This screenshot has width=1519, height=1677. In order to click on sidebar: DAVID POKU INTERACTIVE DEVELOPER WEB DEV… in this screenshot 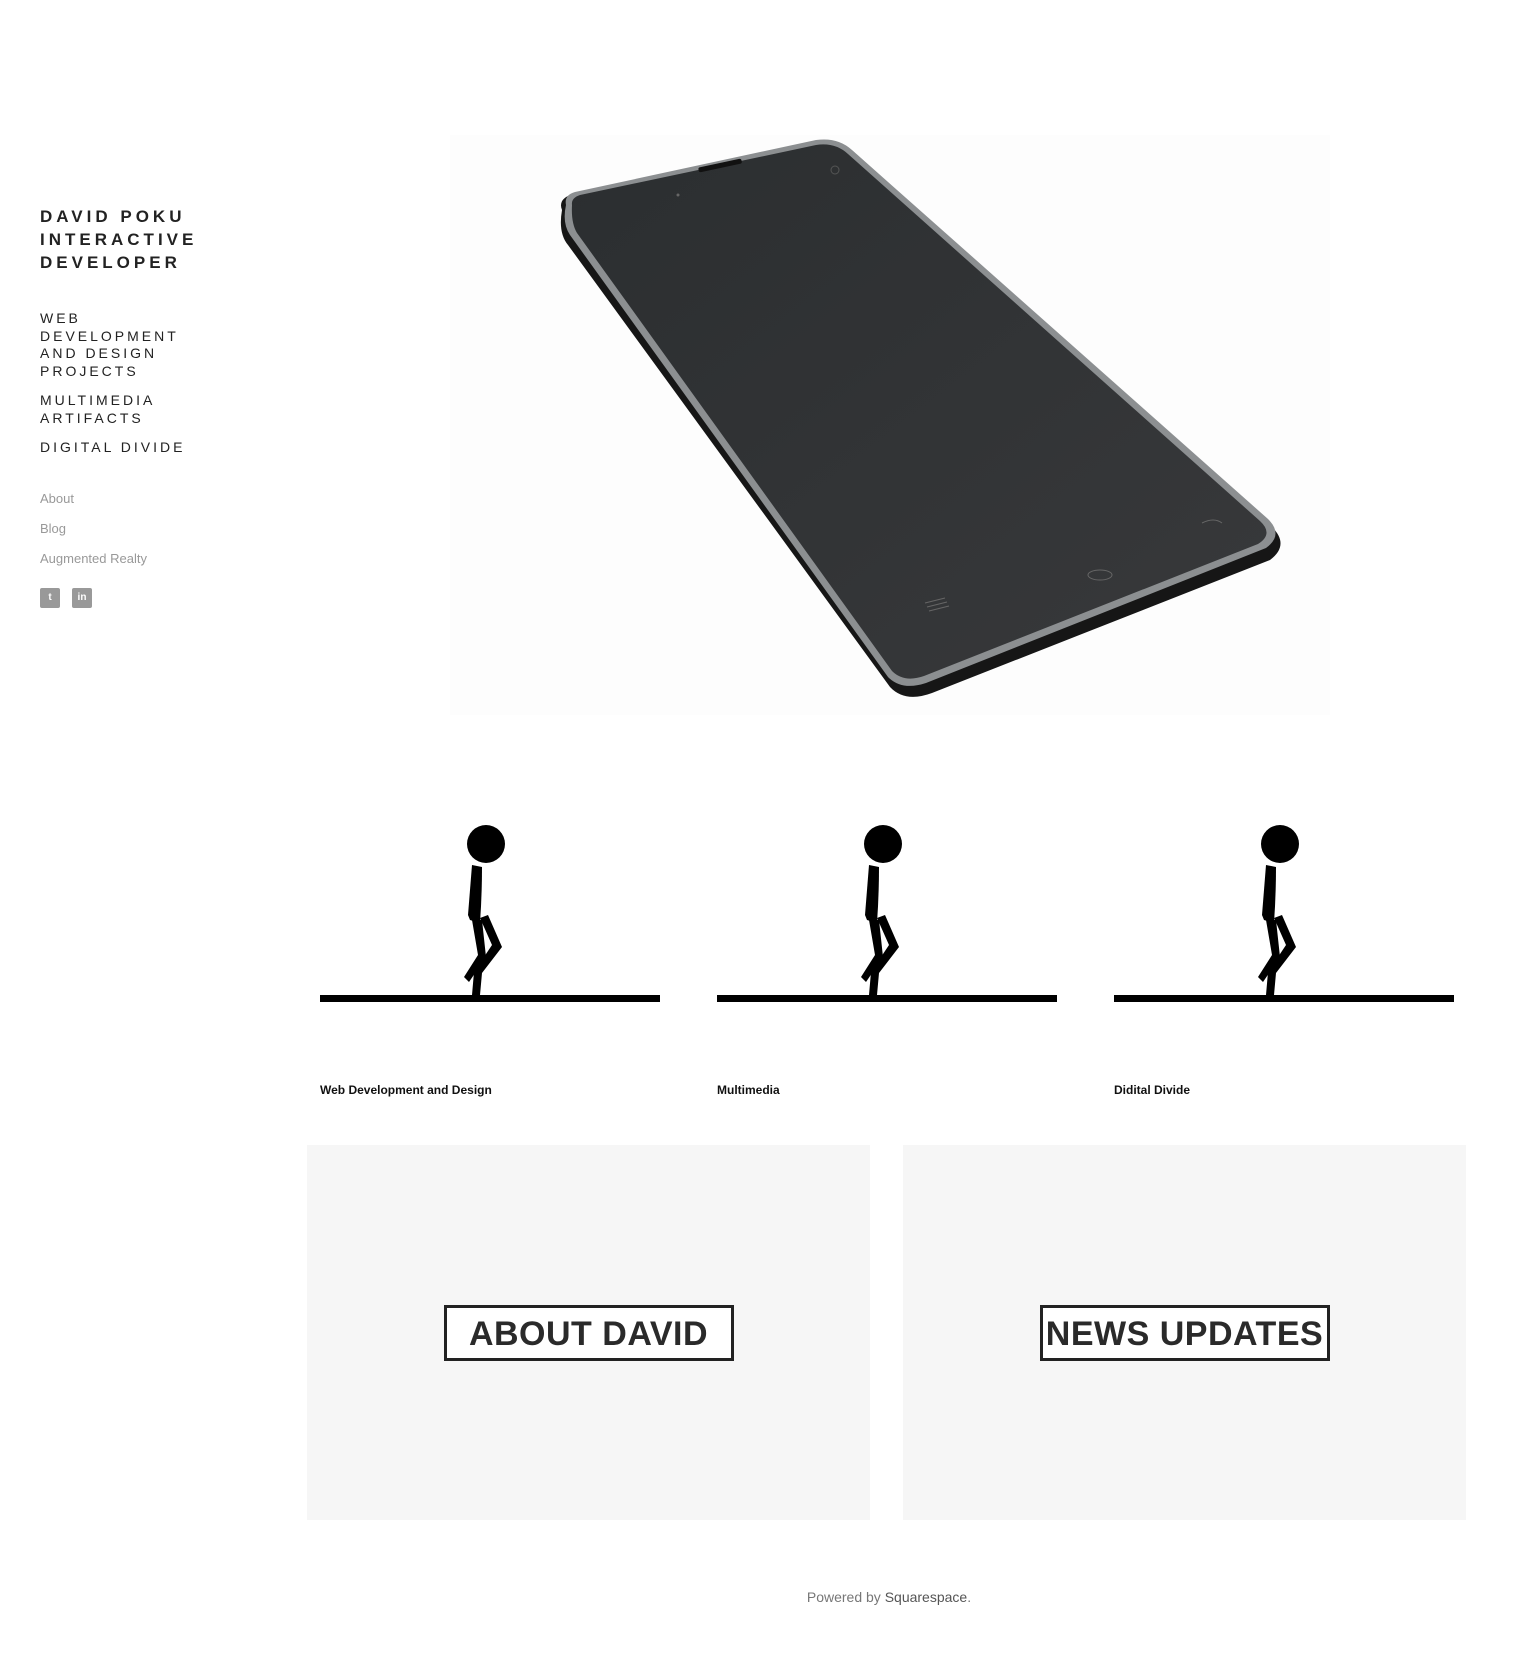, I will do `click(140, 406)`.